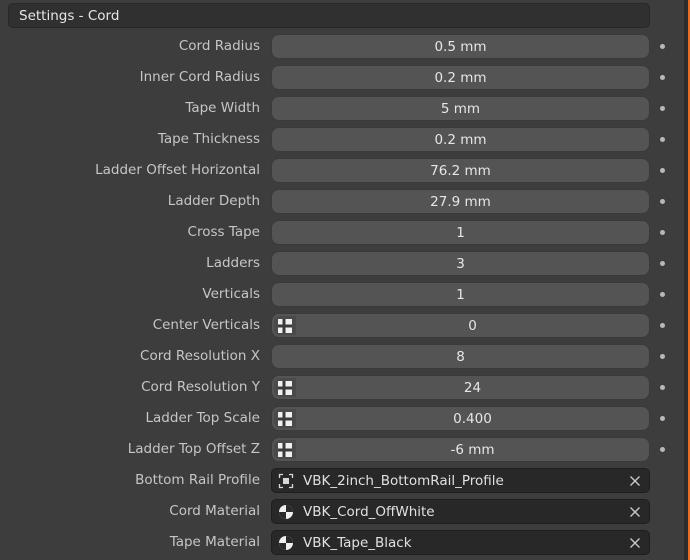  I want to click on property-label: Ladder Top Scale, so click(202, 418).